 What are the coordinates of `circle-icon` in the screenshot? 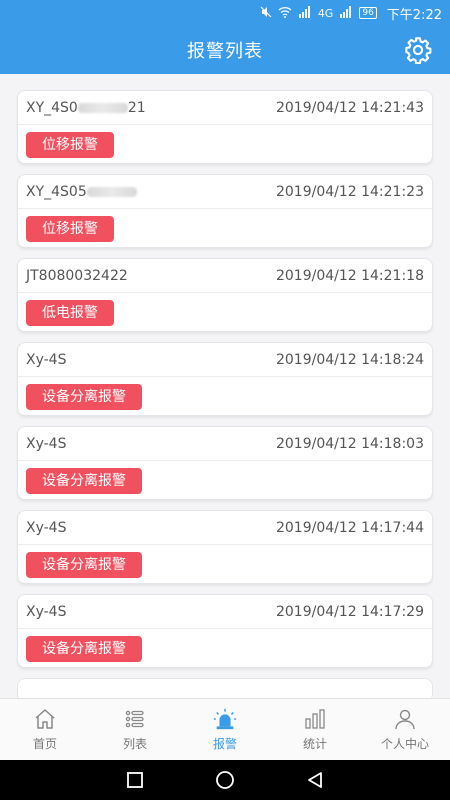 It's located at (225, 780).